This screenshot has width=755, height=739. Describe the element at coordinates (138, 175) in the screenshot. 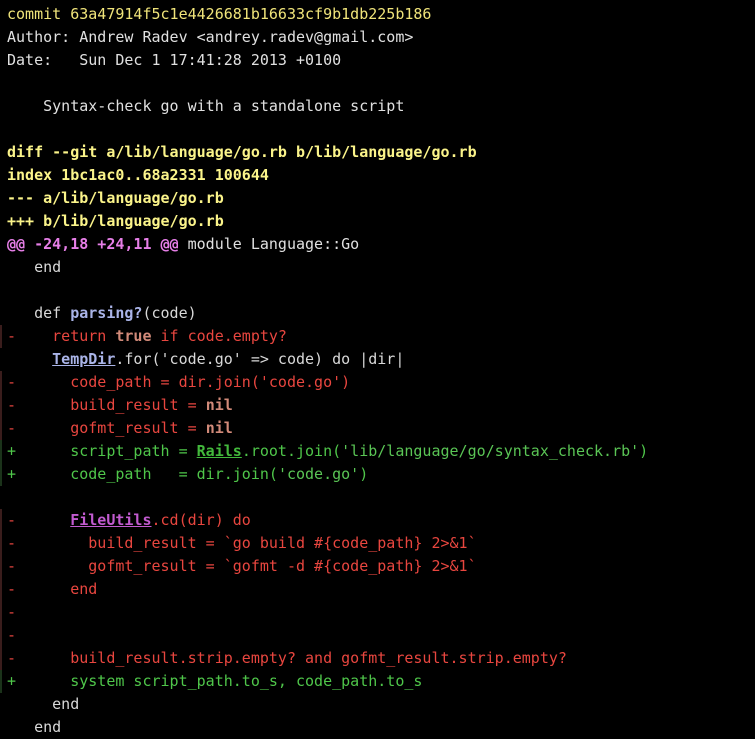

I see `diff-index-line: index 1bc1ac0..68a2331 100644` at that location.